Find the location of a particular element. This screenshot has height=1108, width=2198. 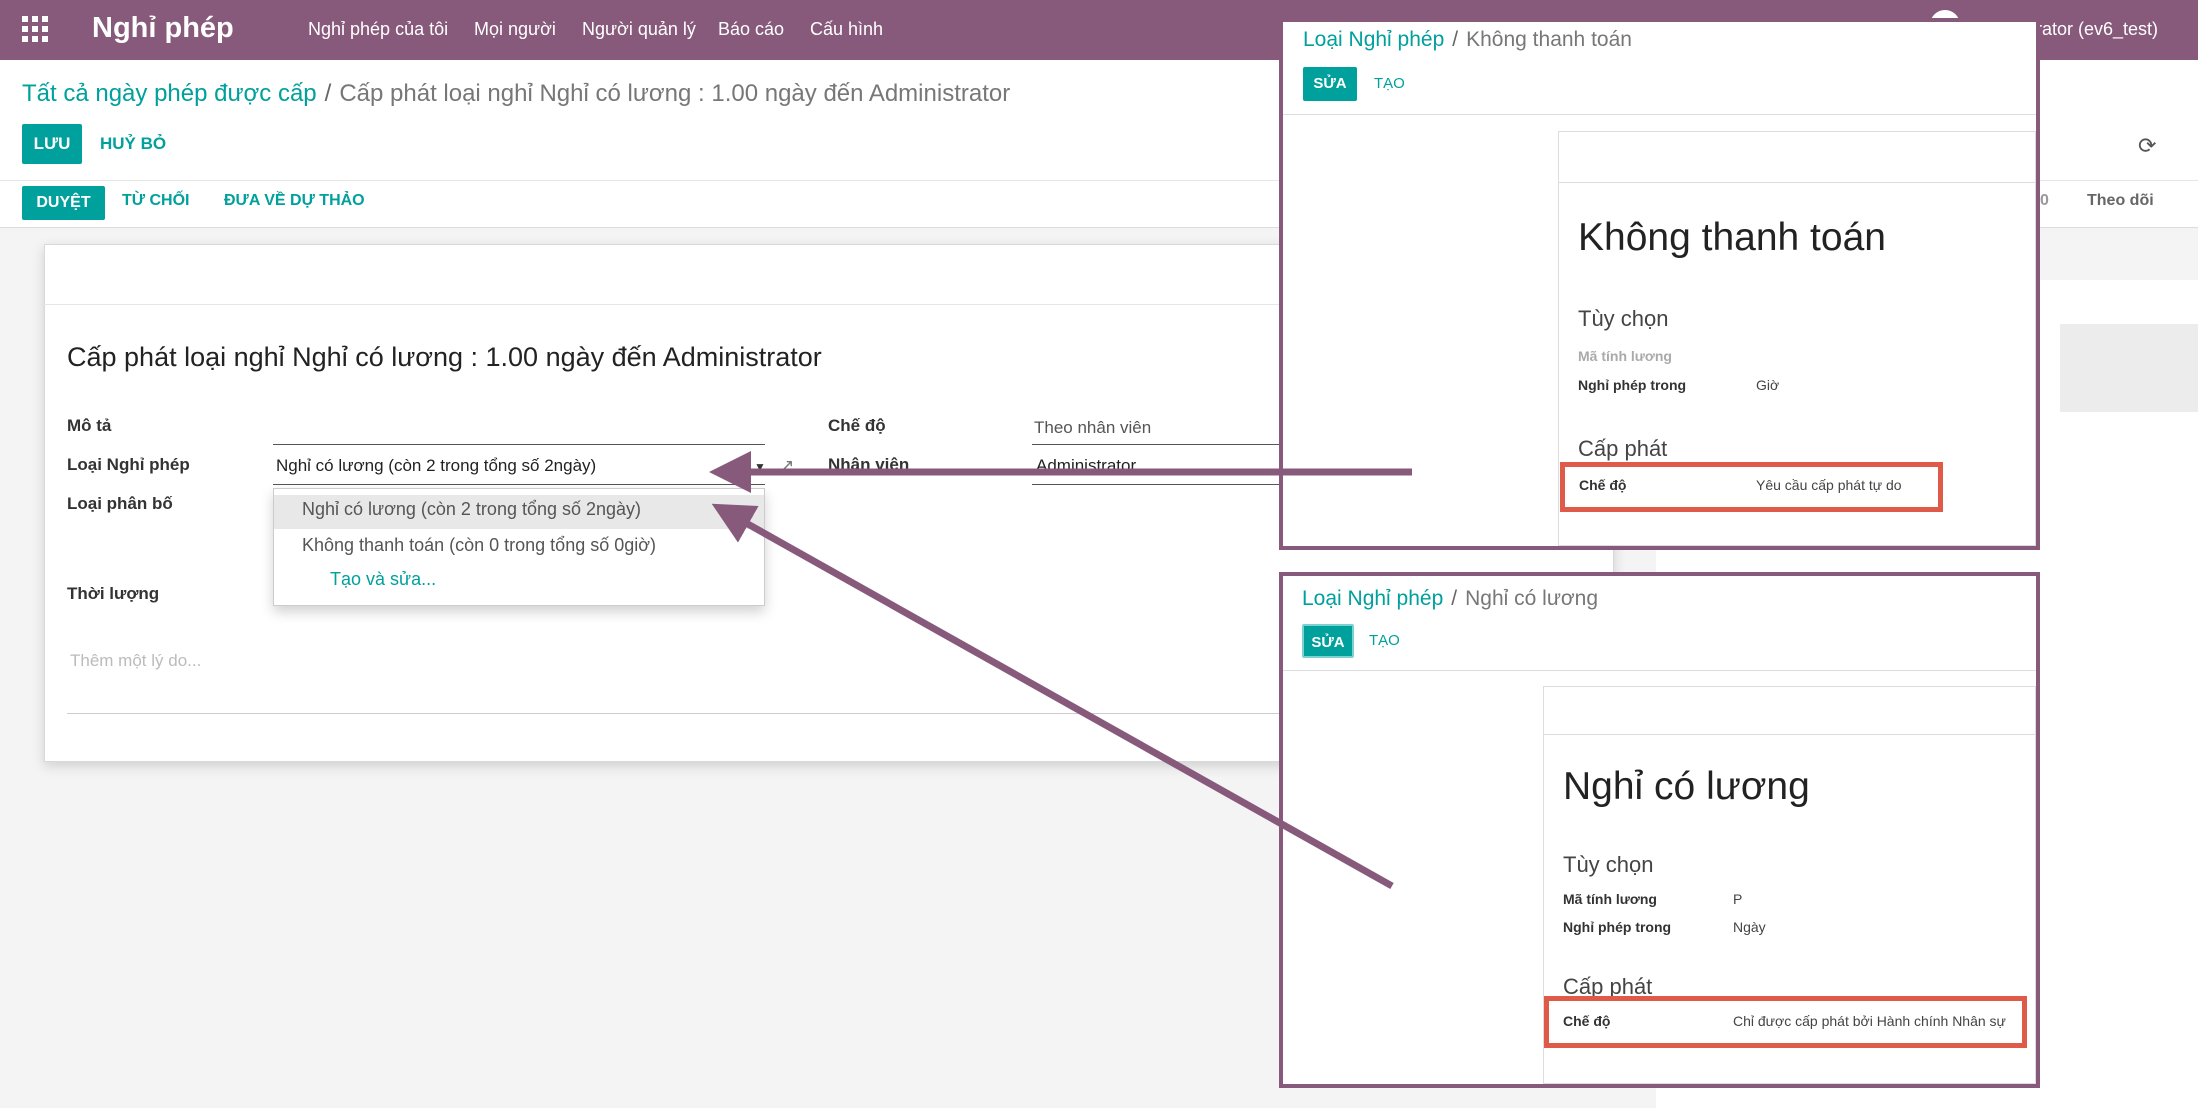

mode-select: Theo nhân viên is located at coordinates (1092, 428).